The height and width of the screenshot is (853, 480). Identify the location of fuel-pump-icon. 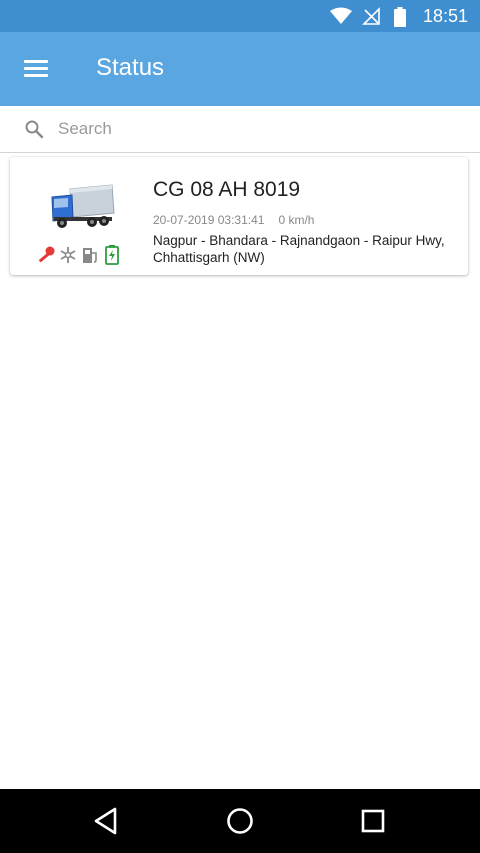
(90, 255).